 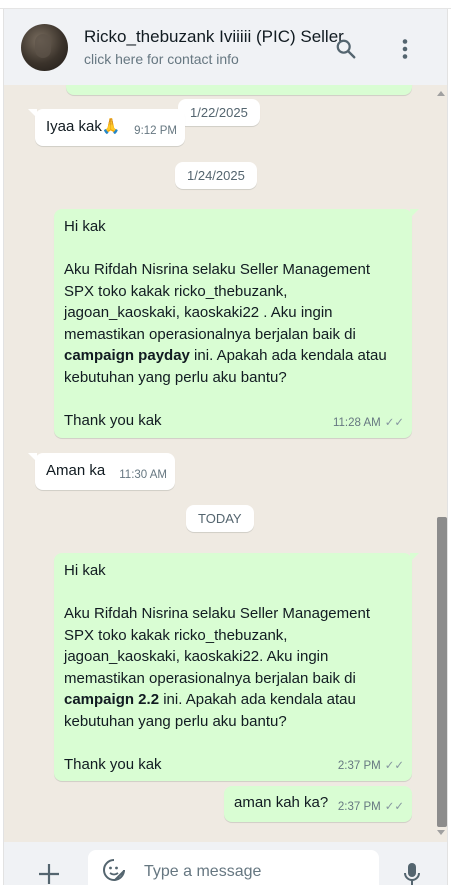 I want to click on message-time: 9:12 PM, so click(x=155, y=130).